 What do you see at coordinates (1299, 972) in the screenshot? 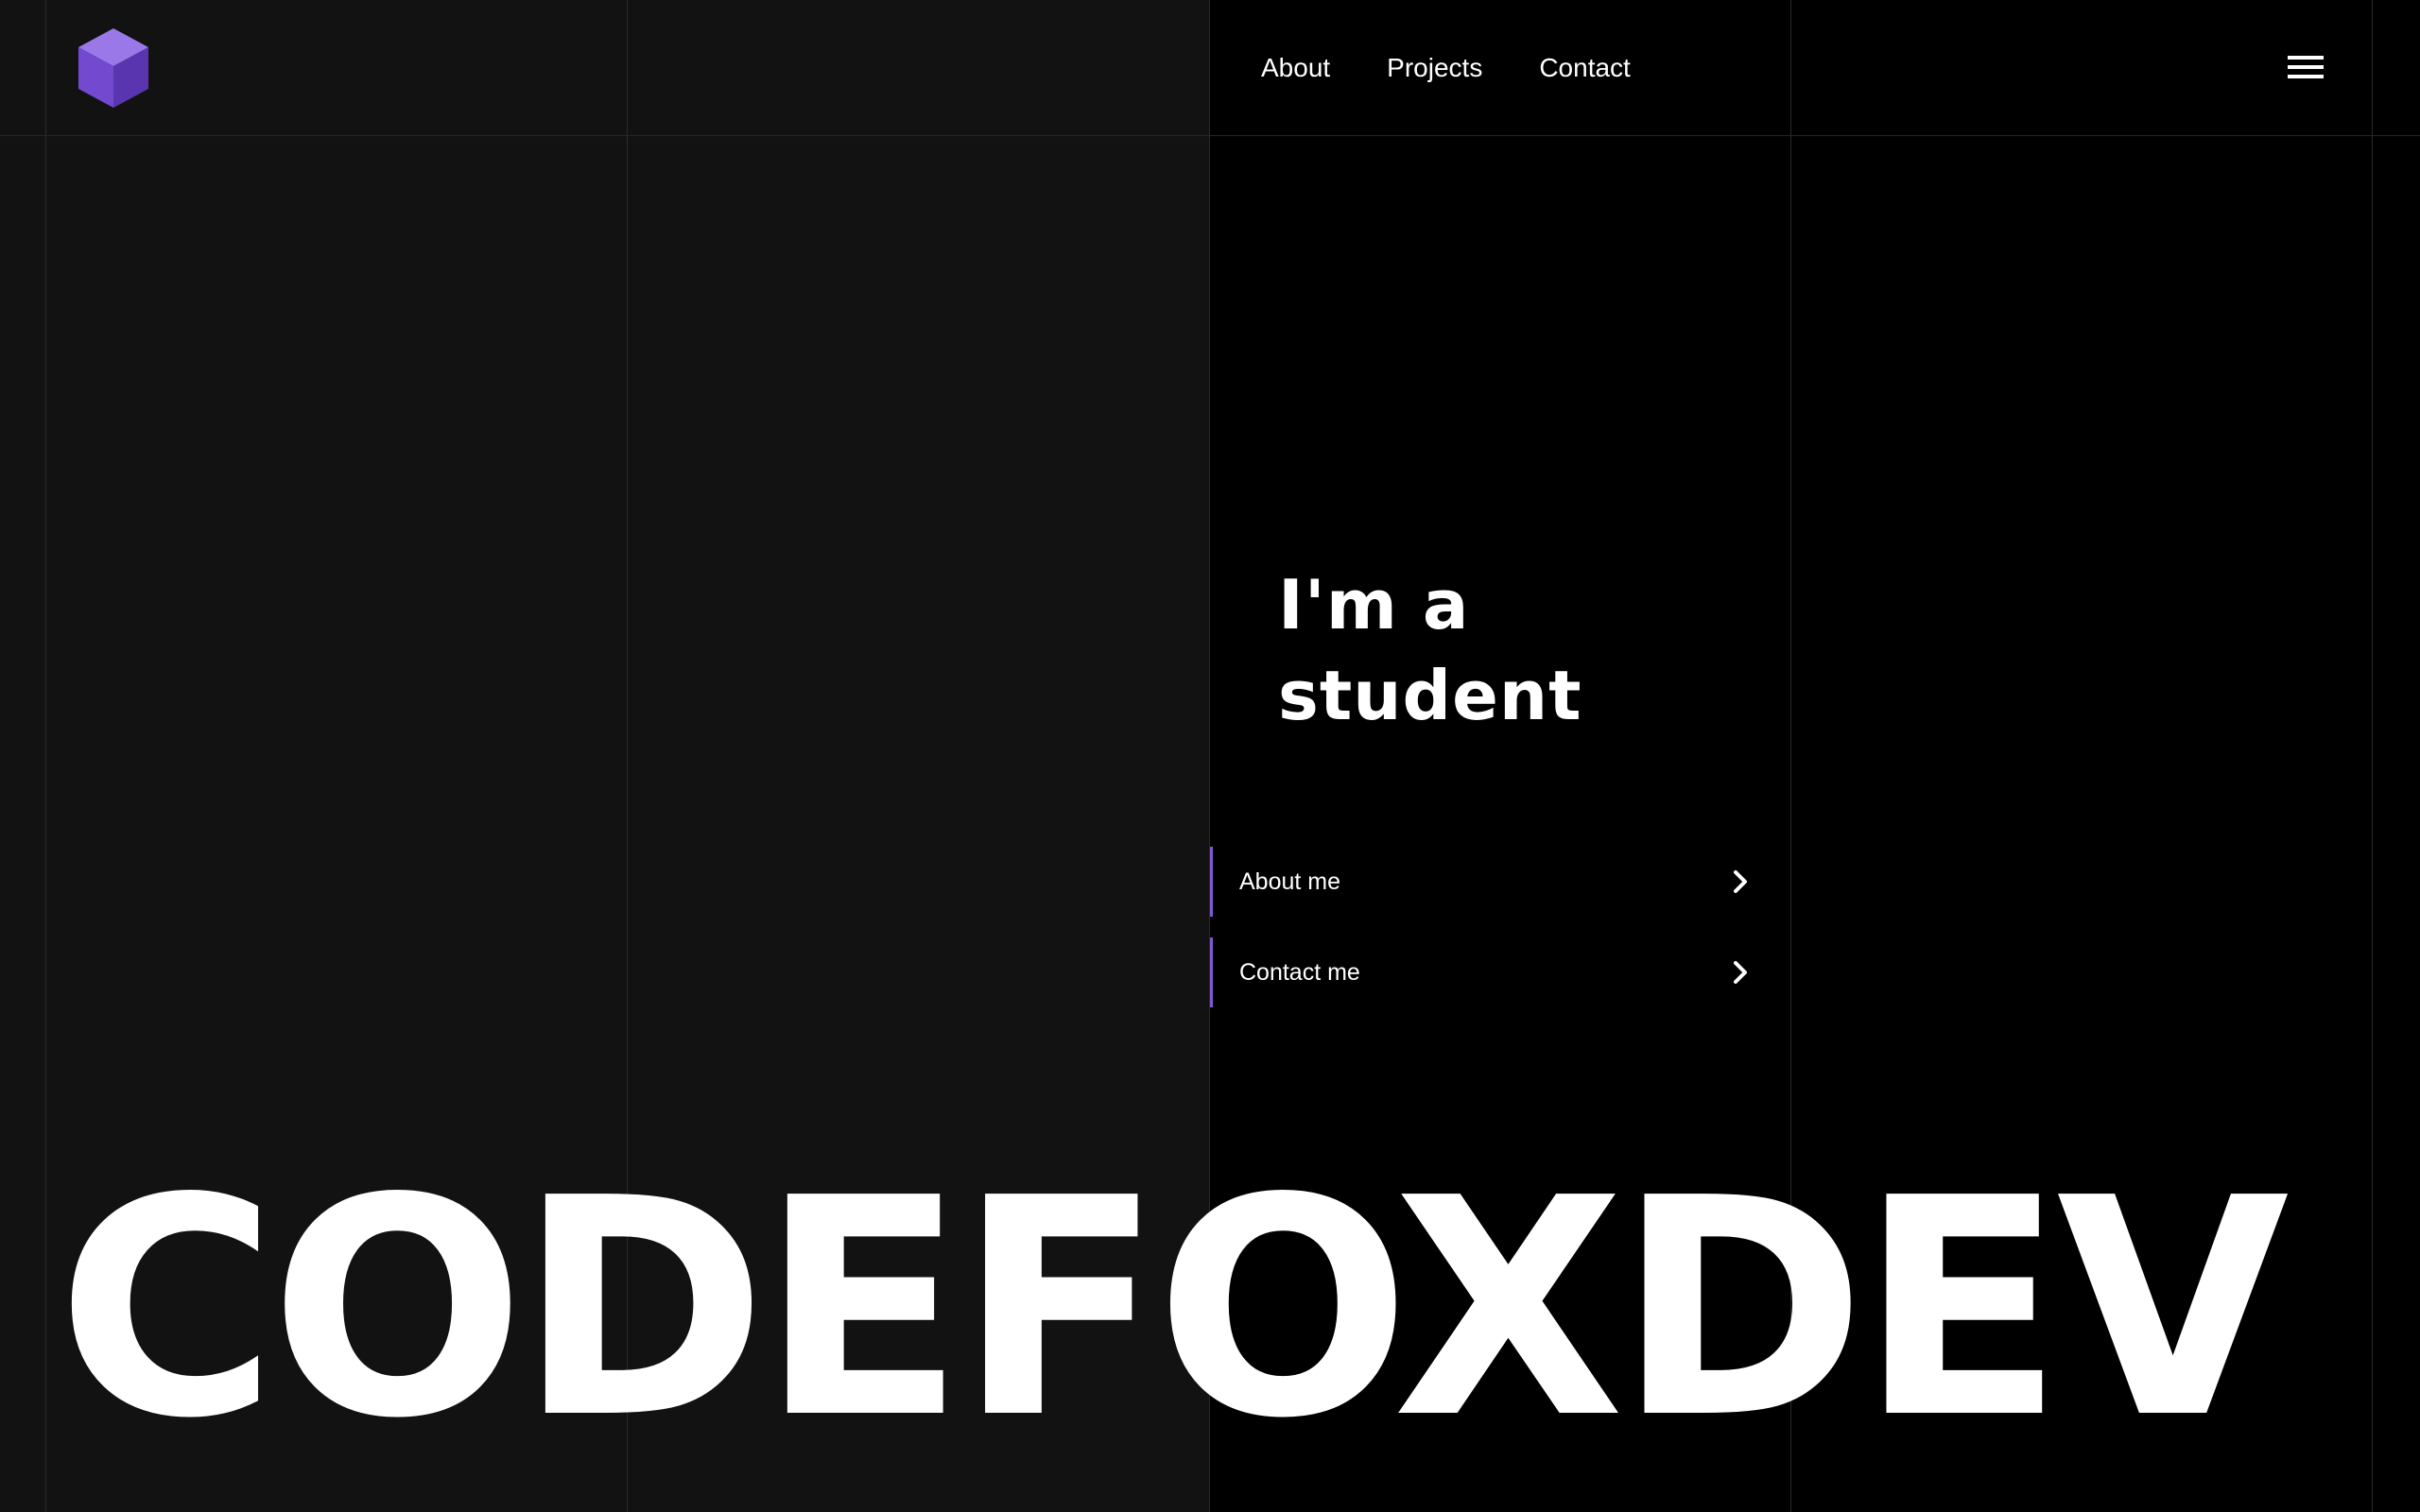
I see `cta-label: Contact me` at bounding box center [1299, 972].